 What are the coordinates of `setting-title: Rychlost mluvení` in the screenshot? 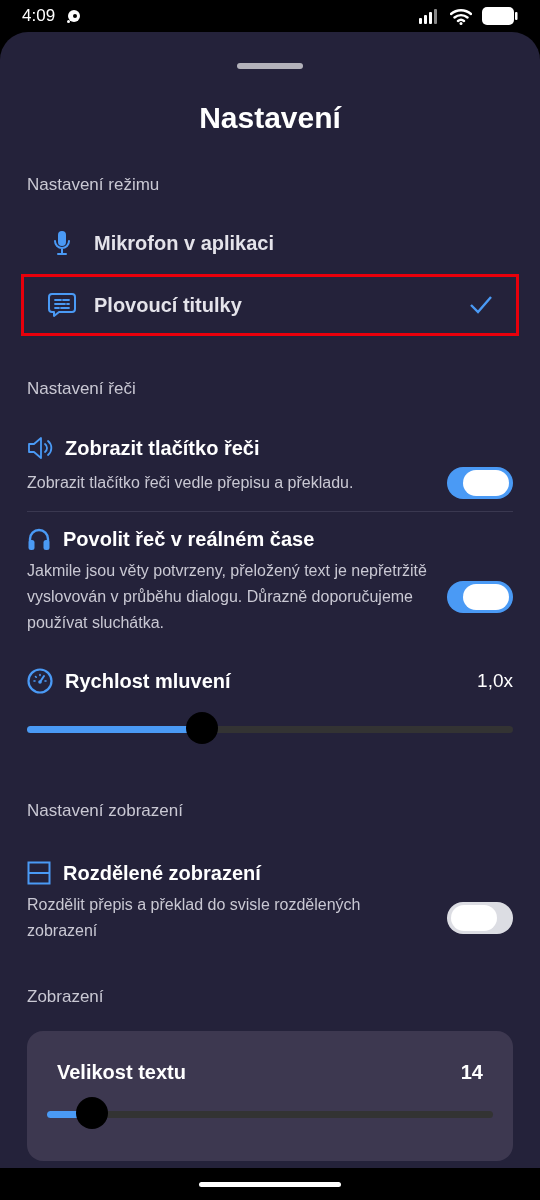 It's located at (148, 681).